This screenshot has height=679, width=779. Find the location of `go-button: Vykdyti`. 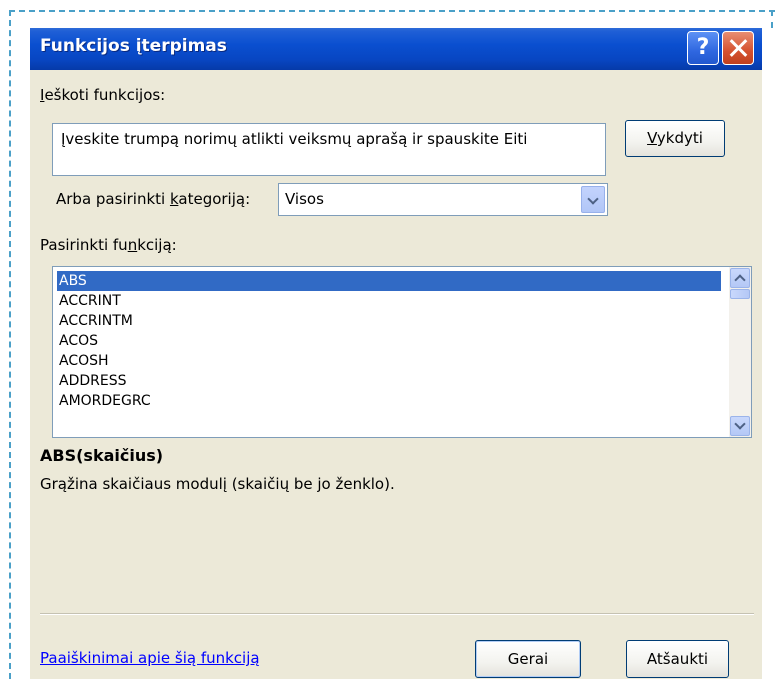

go-button: Vykdyti is located at coordinates (675, 138).